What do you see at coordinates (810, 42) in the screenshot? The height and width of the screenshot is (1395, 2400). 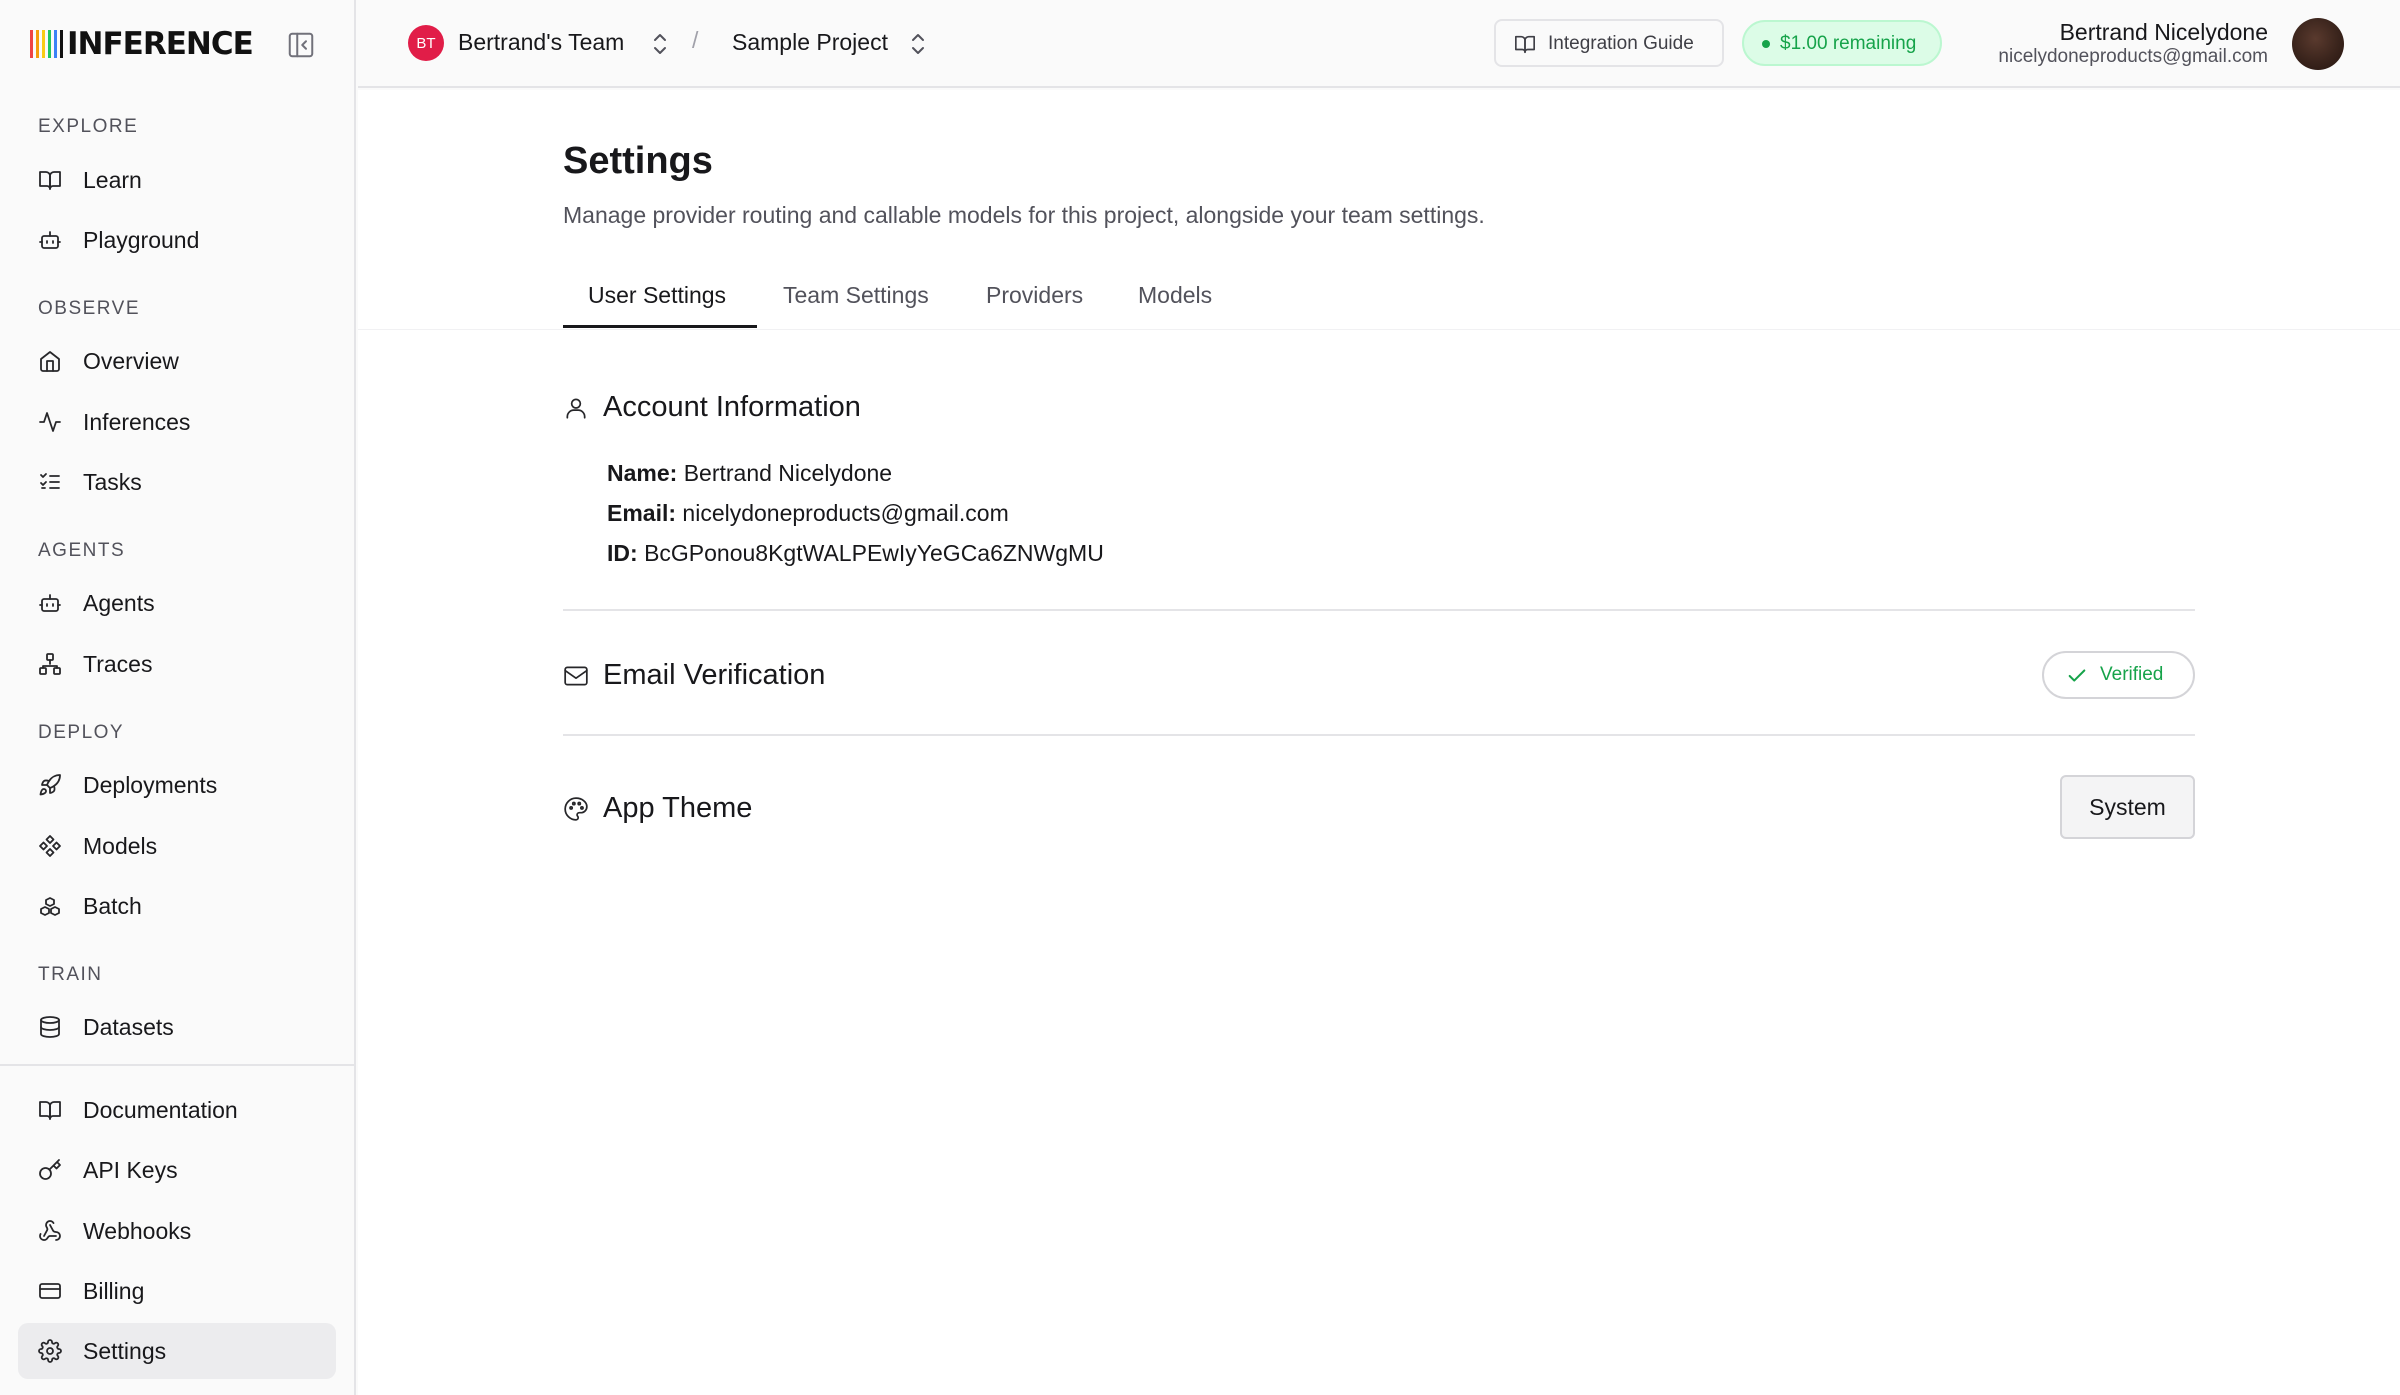 I see `project-switcher: Sample Project` at bounding box center [810, 42].